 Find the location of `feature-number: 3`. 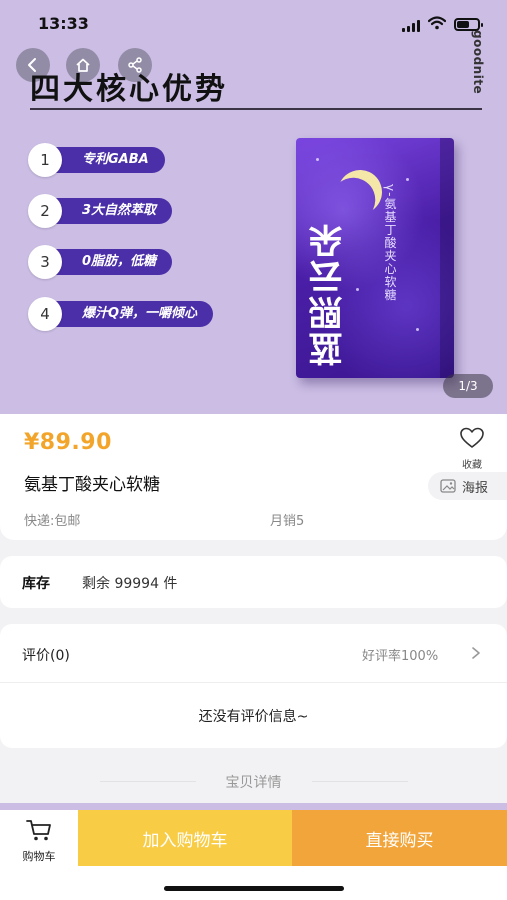

feature-number: 3 is located at coordinates (45, 262).